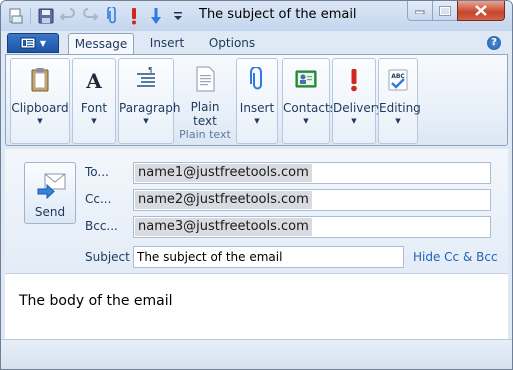  Describe the element at coordinates (40, 80) in the screenshot. I see `clipboard-icon` at that location.